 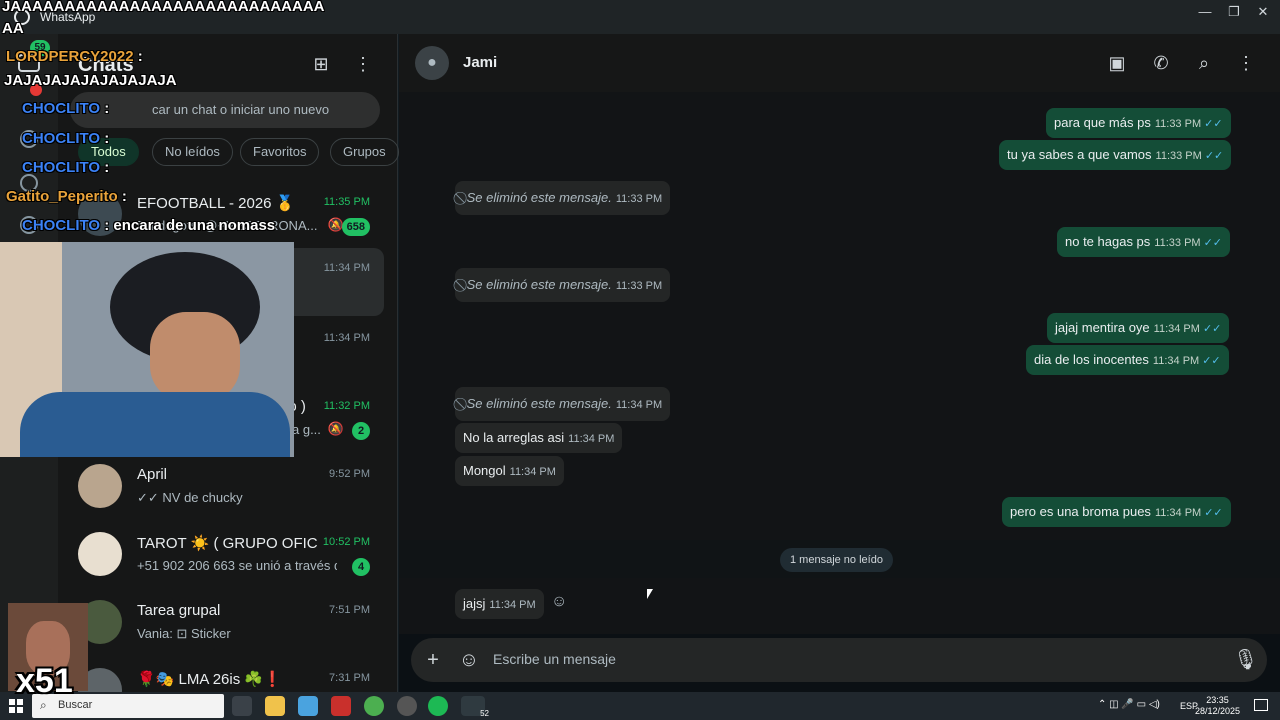 I want to click on message-out: pero es una broma pues 11:34 PM ✓✓, so click(x=1116, y=512).